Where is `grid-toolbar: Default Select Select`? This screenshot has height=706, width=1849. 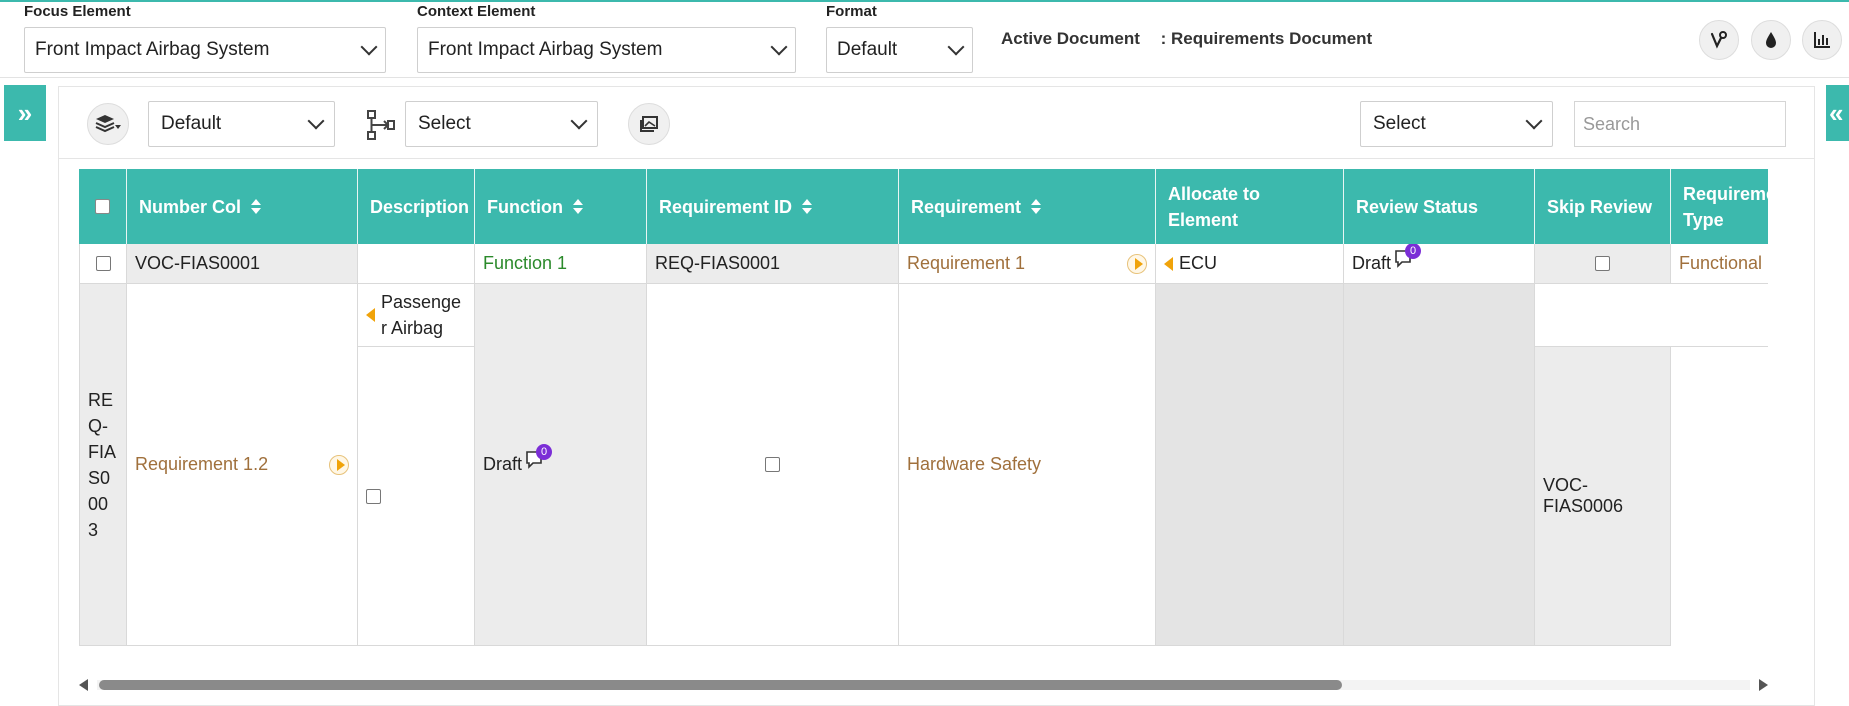 grid-toolbar: Default Select Select is located at coordinates (936, 123).